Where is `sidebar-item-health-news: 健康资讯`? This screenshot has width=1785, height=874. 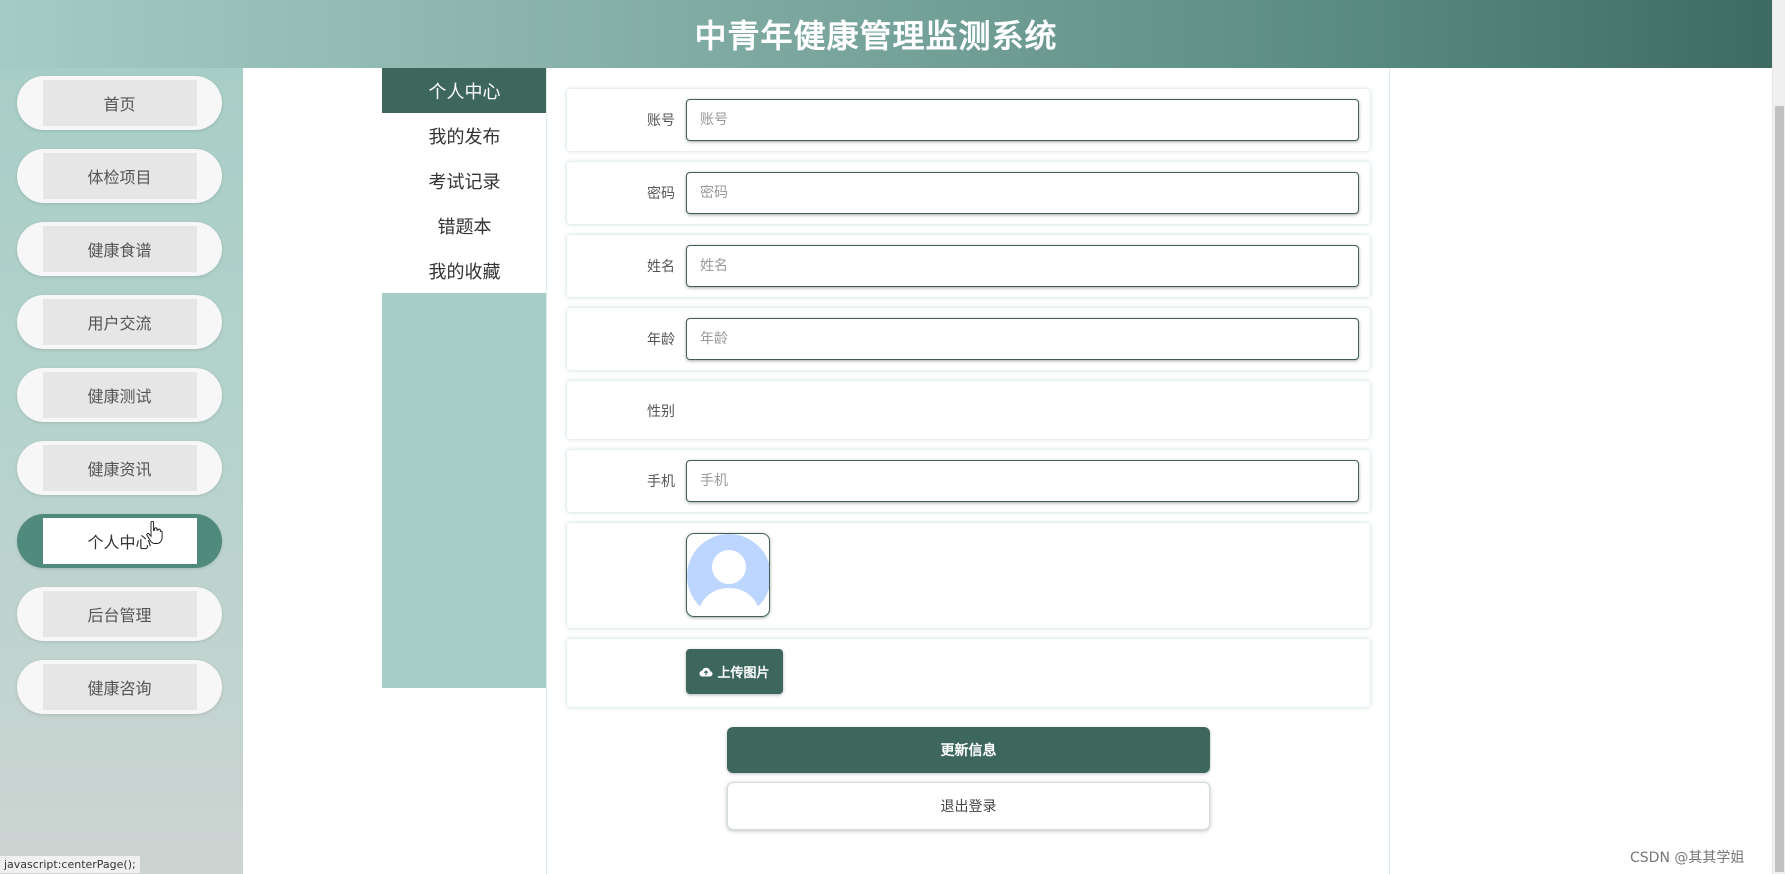
sidebar-item-health-news: 健康资讯 is located at coordinates (119, 468).